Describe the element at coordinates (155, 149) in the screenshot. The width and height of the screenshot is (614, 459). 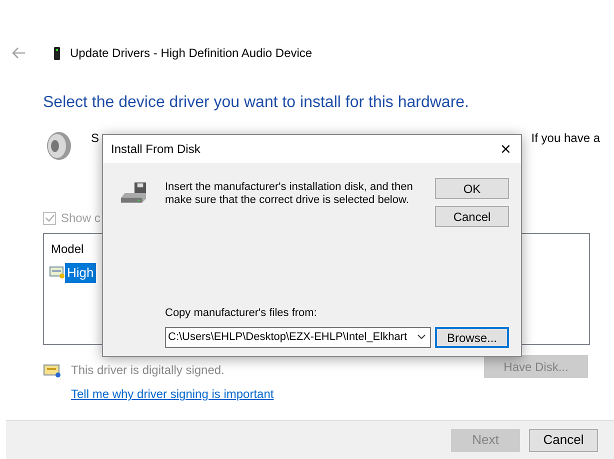
I see `dialog-title: Install From Disk` at that location.